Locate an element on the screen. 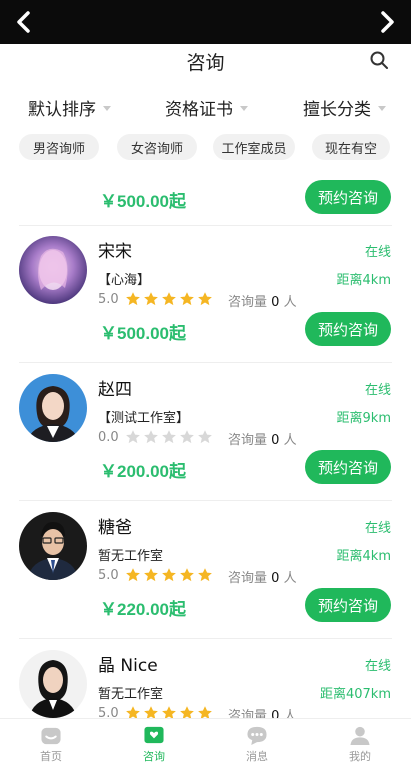 The width and height of the screenshot is (411, 763). tab-messages: 消息 is located at coordinates (257, 741).